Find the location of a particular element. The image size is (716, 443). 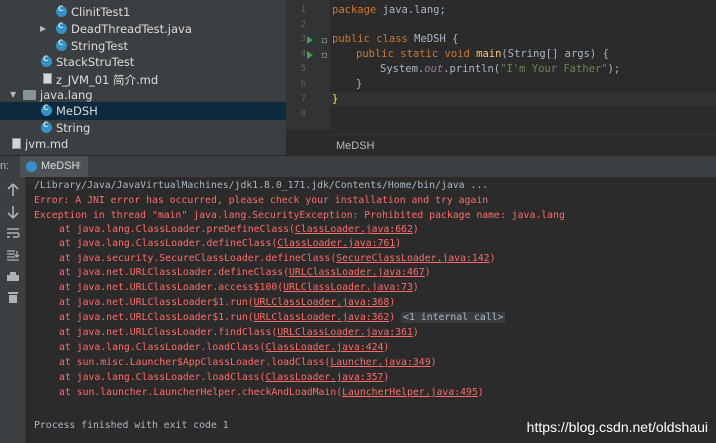

watermark: https://blog.csdn.net/oldshaui is located at coordinates (617, 427).